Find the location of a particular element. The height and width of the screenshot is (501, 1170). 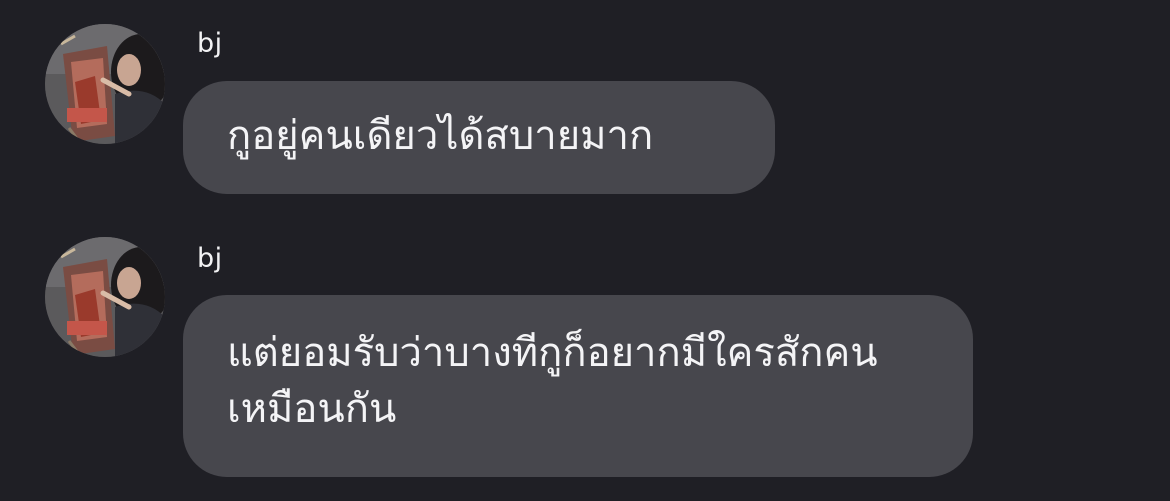

message-bubble: กูอยู่คนเดียวได้สบายมาก is located at coordinates (479, 137).